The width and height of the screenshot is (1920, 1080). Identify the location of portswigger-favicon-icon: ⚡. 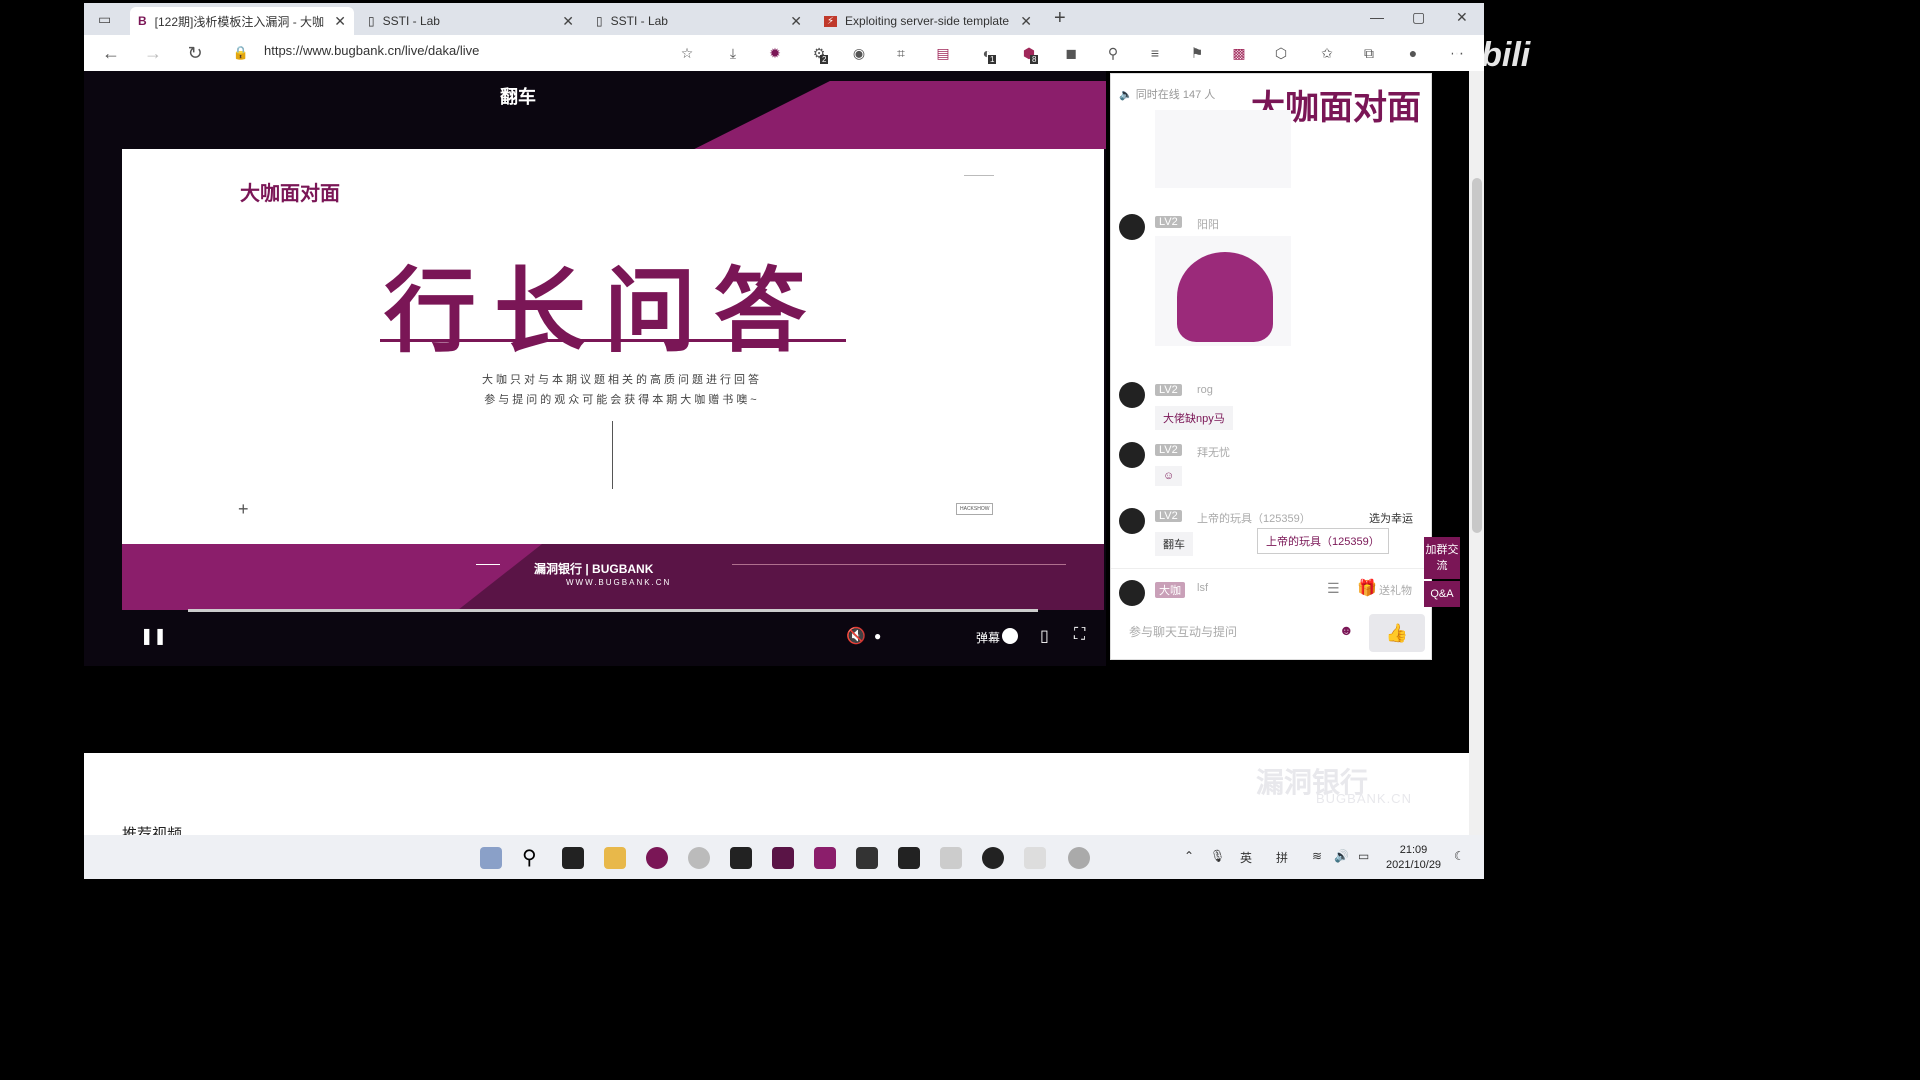
(831, 21).